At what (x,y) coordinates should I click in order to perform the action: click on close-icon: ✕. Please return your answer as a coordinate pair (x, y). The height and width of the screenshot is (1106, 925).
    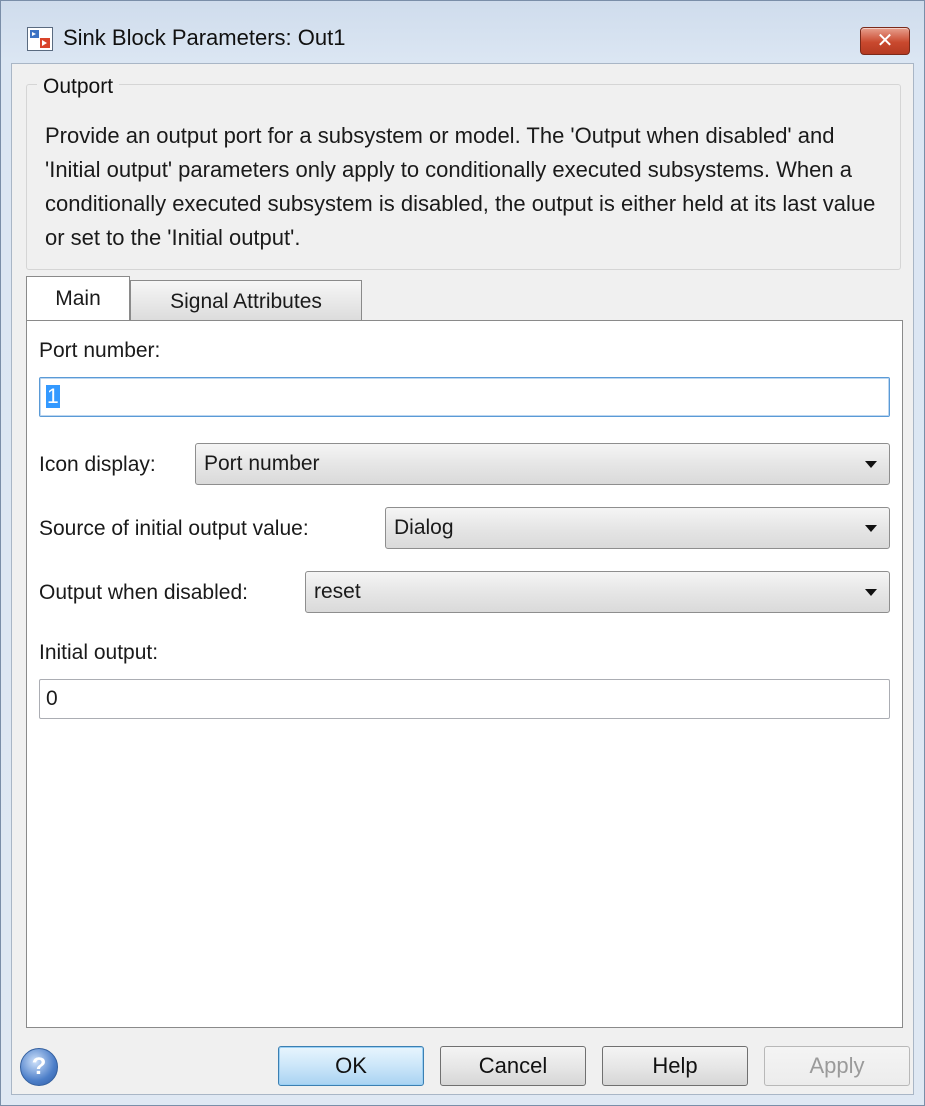
    Looking at the image, I should click on (885, 41).